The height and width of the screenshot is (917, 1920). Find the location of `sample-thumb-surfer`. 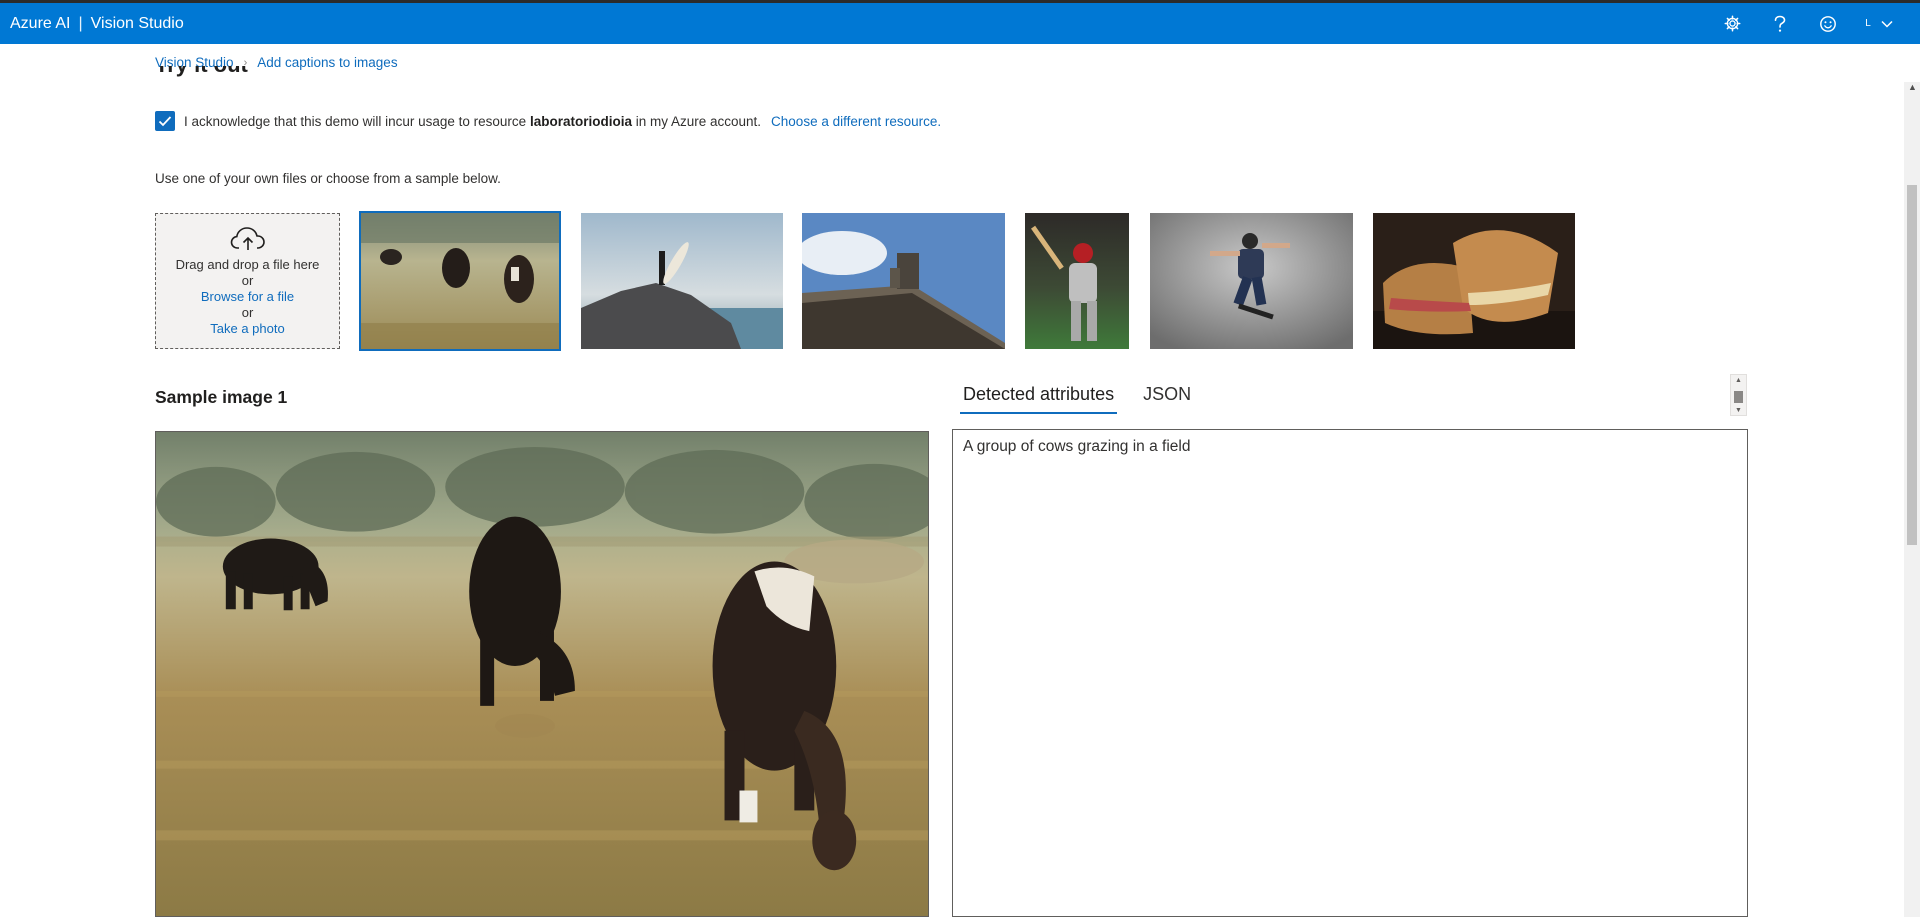

sample-thumb-surfer is located at coordinates (682, 281).